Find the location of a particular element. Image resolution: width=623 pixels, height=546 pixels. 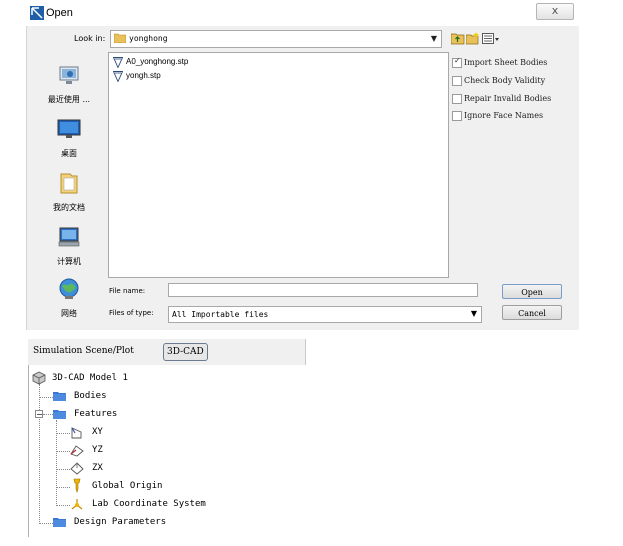

place-computer: 计算机 is located at coordinates (69, 246).